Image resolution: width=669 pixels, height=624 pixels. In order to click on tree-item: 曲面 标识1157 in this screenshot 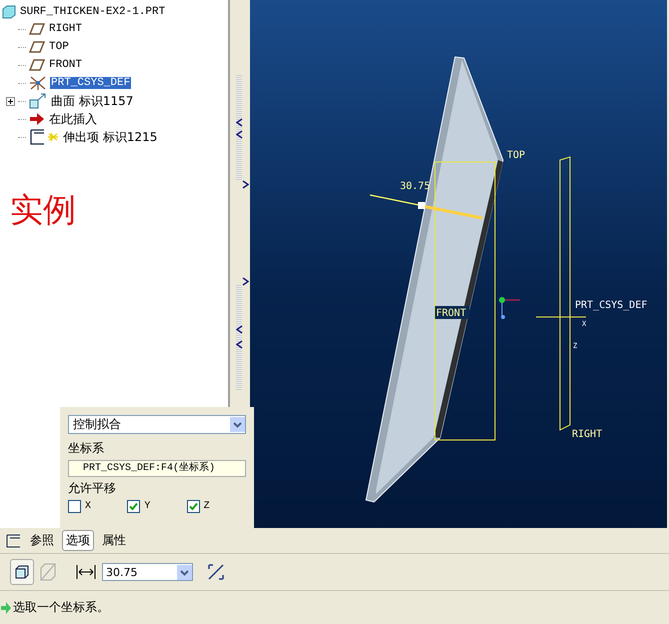, I will do `click(92, 101)`.